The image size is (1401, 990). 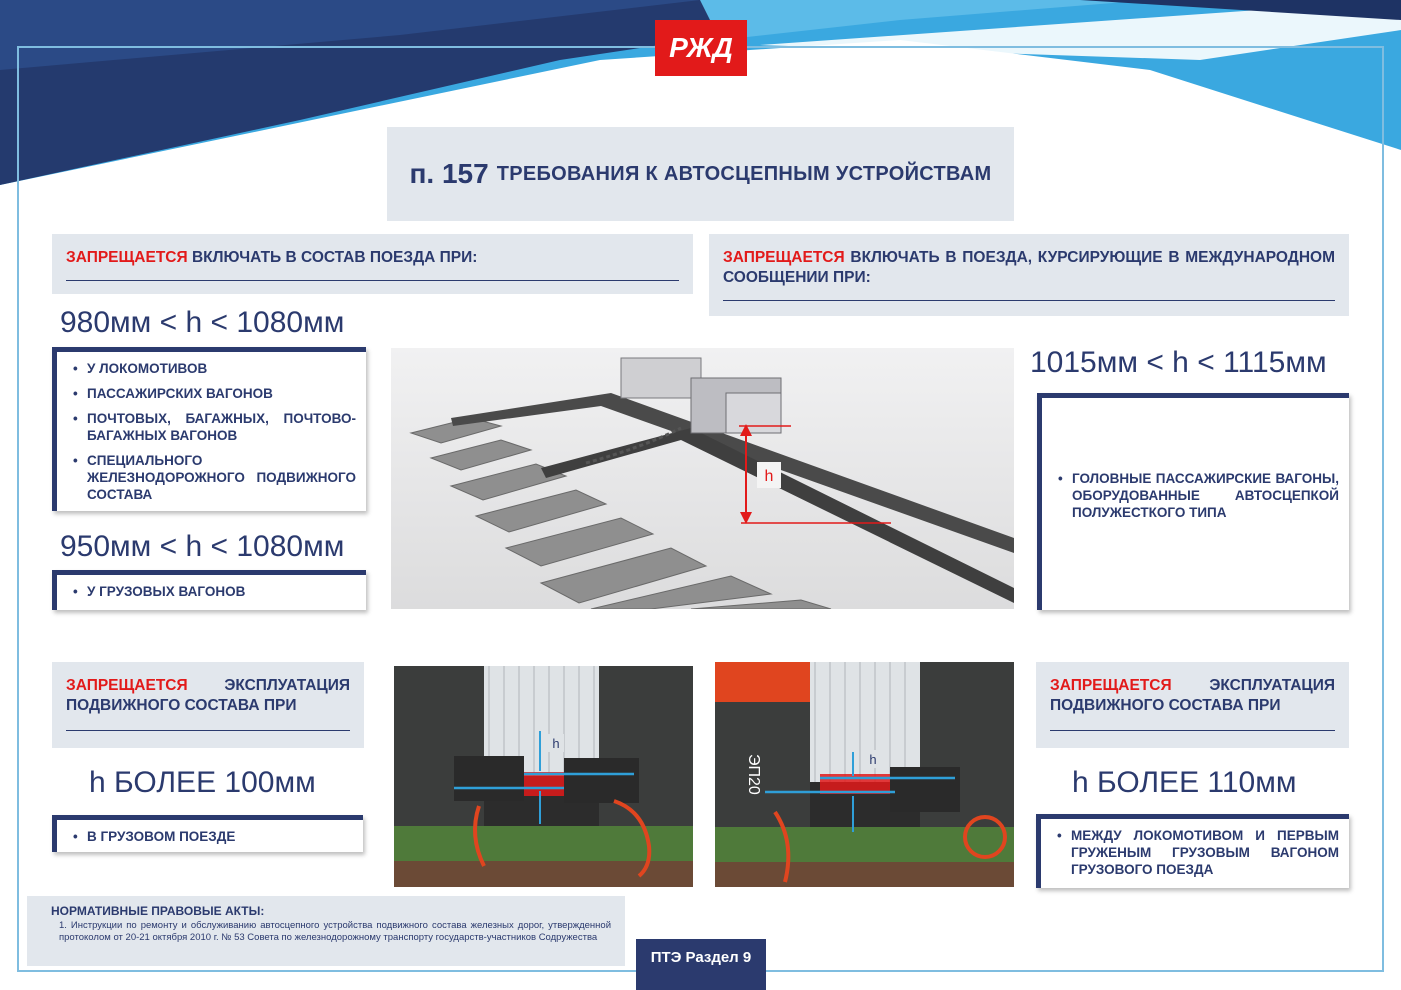 What do you see at coordinates (334, 257) in the screenshot?
I see `left-header-rest: ВКЛЮЧАТЬ В СОСТАВ ПОЕЗДА ПРИ:` at bounding box center [334, 257].